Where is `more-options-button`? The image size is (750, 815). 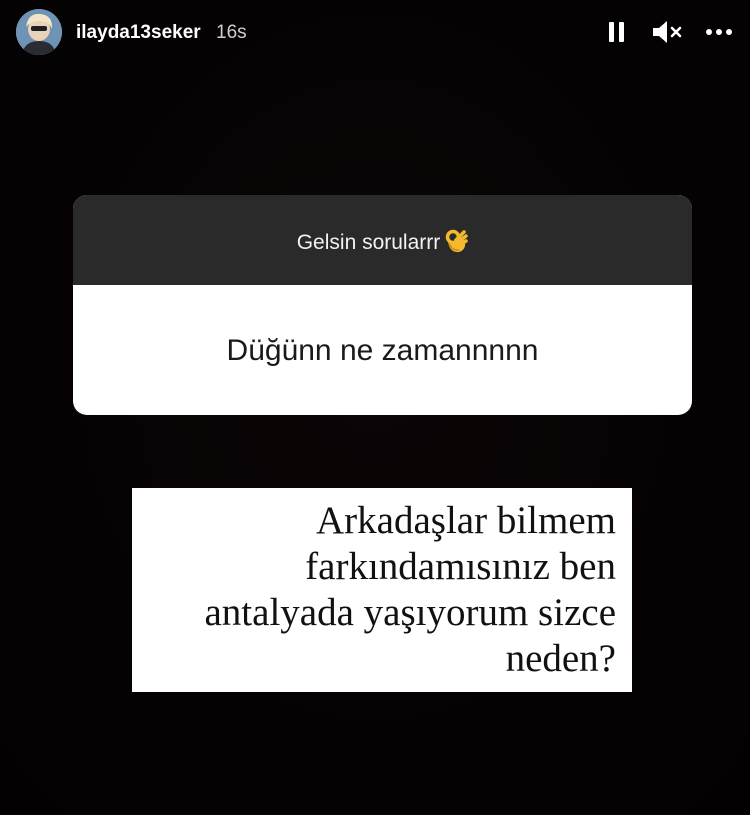 more-options-button is located at coordinates (719, 32).